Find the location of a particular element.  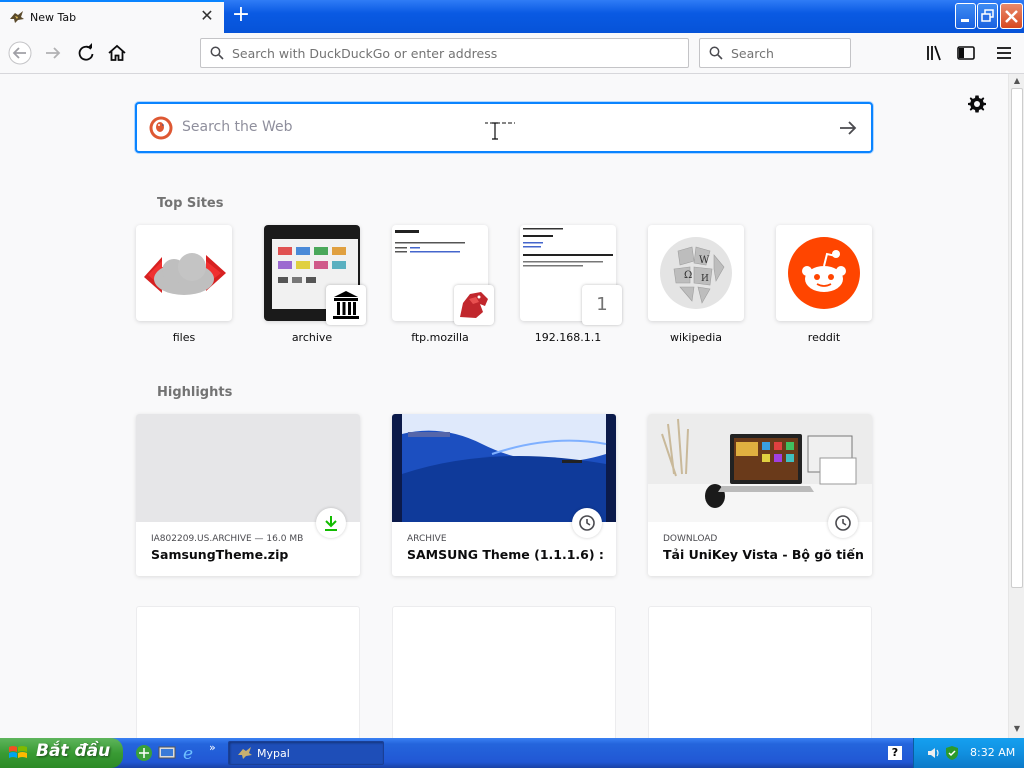

top-site-label: 192.168.1.1 is located at coordinates (568, 337).